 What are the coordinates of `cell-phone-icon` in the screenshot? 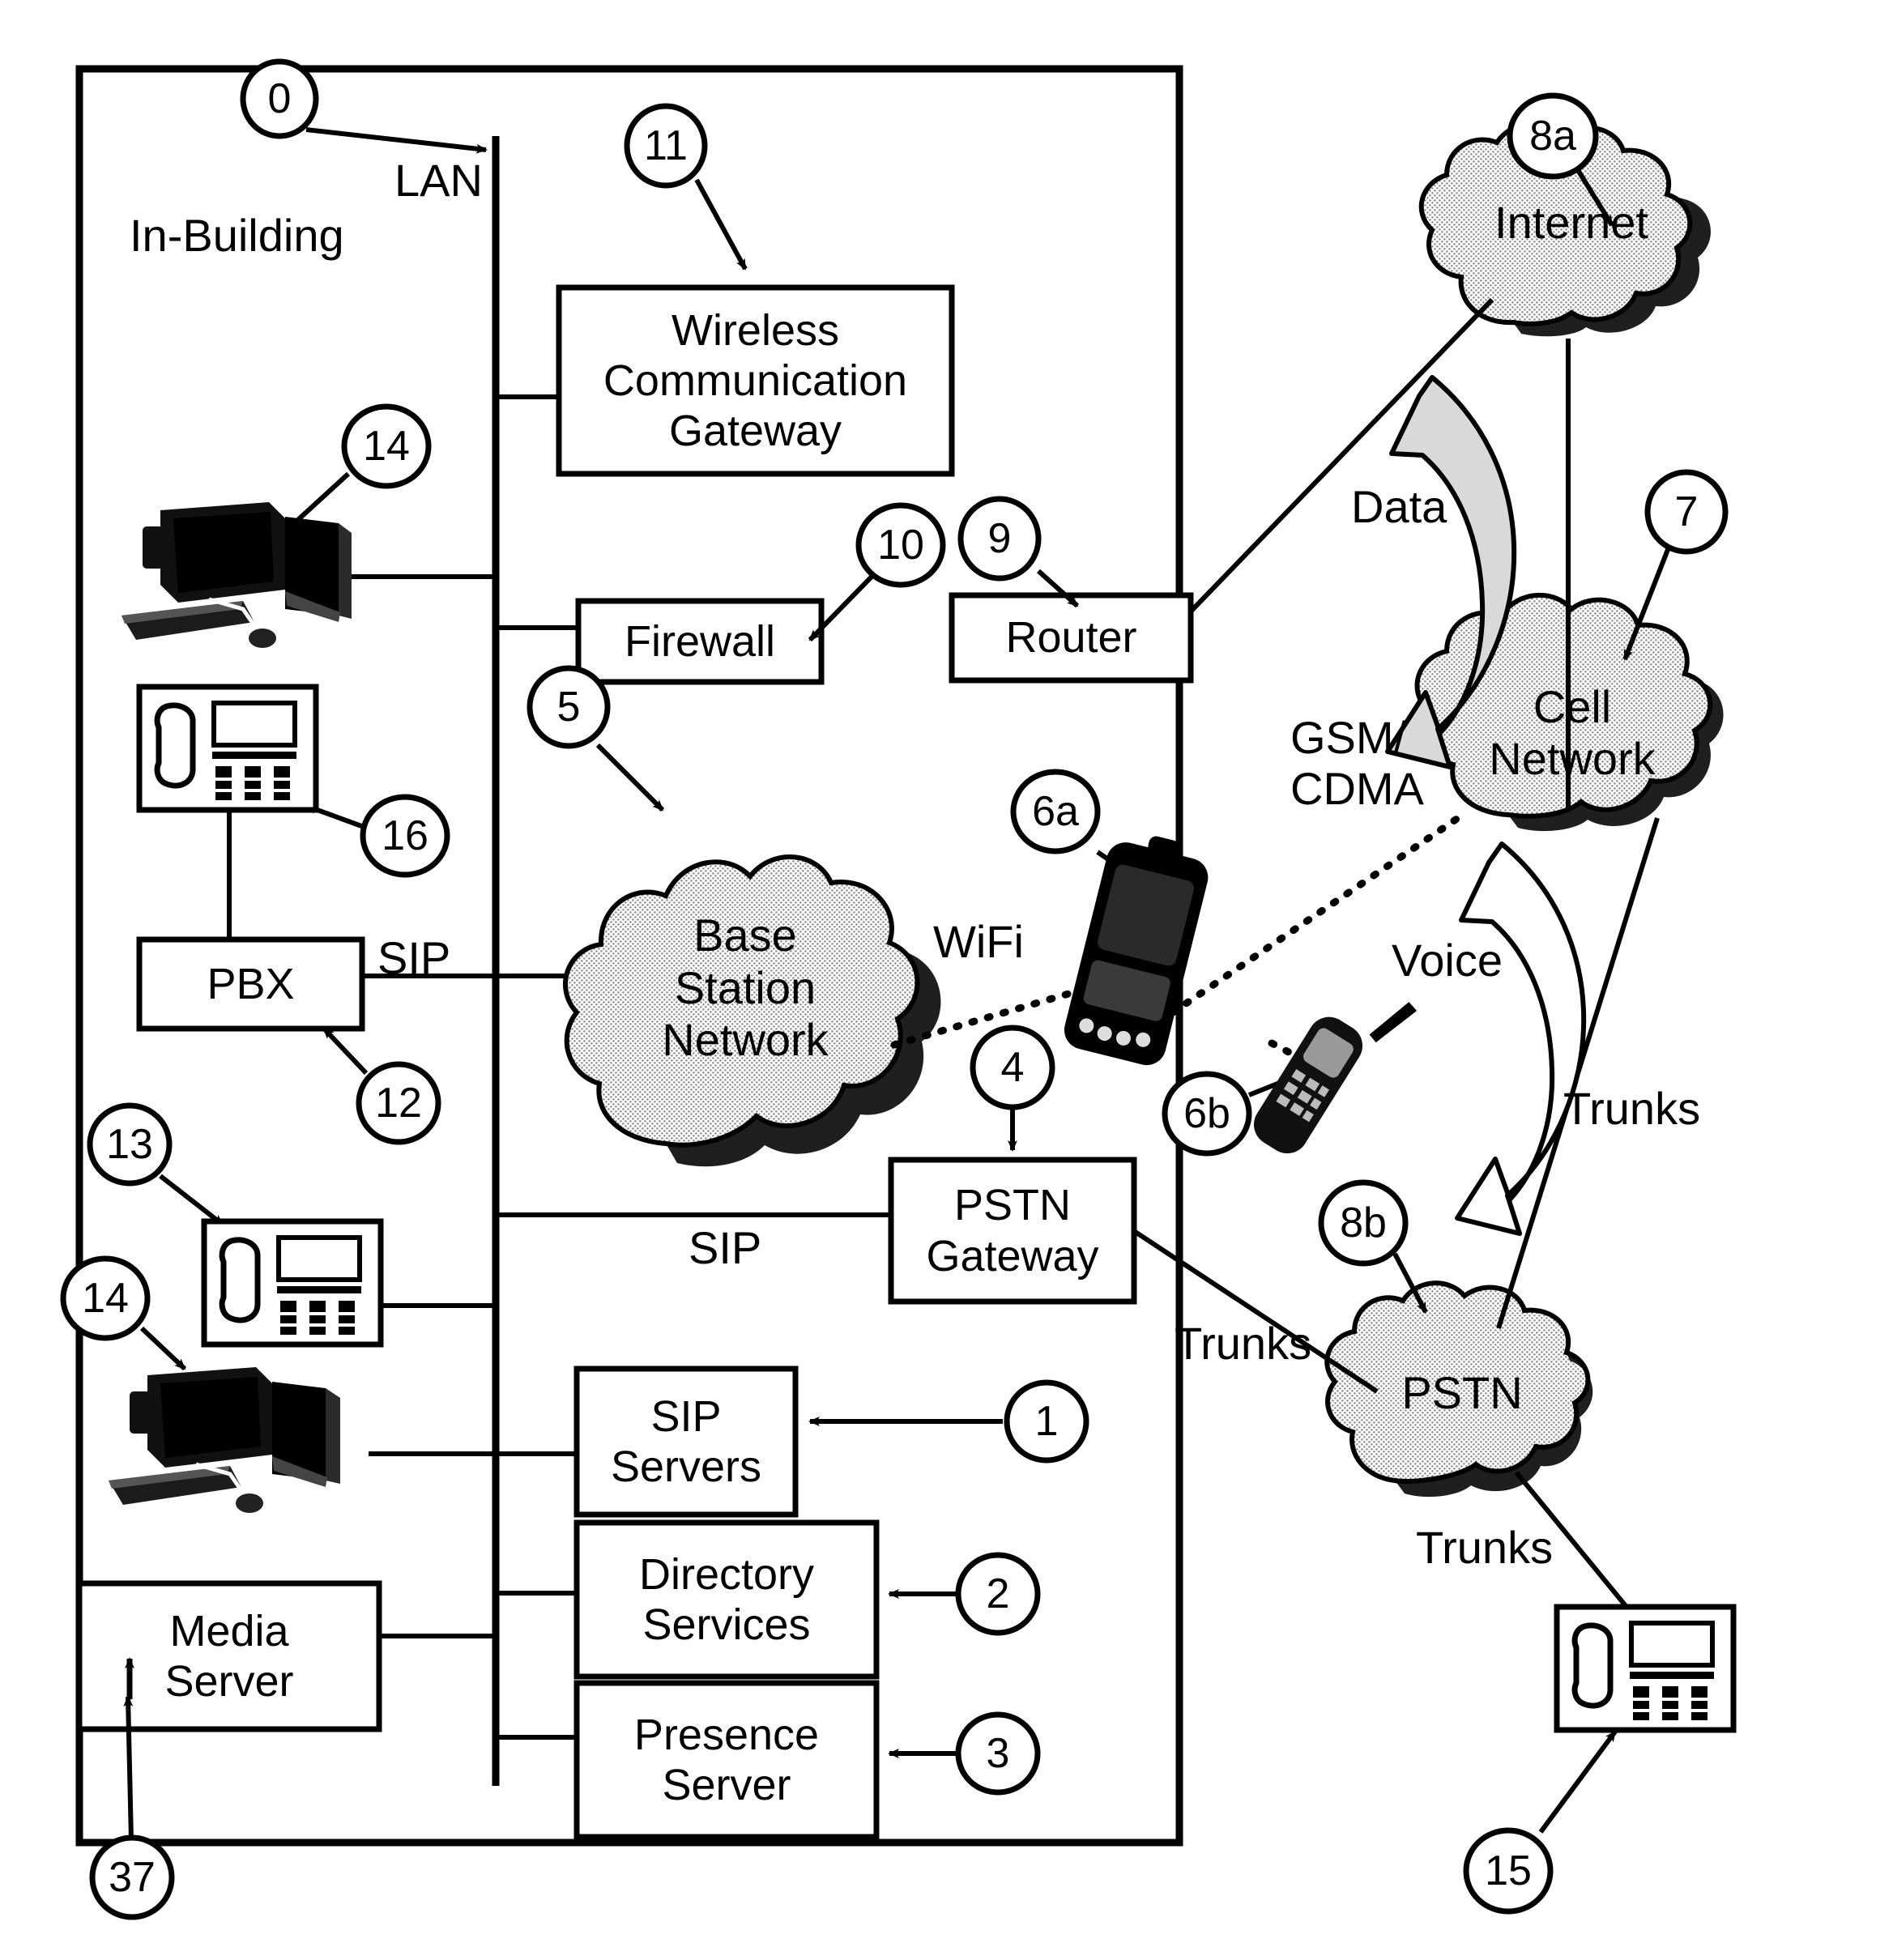 It's located at (1336, 1078).